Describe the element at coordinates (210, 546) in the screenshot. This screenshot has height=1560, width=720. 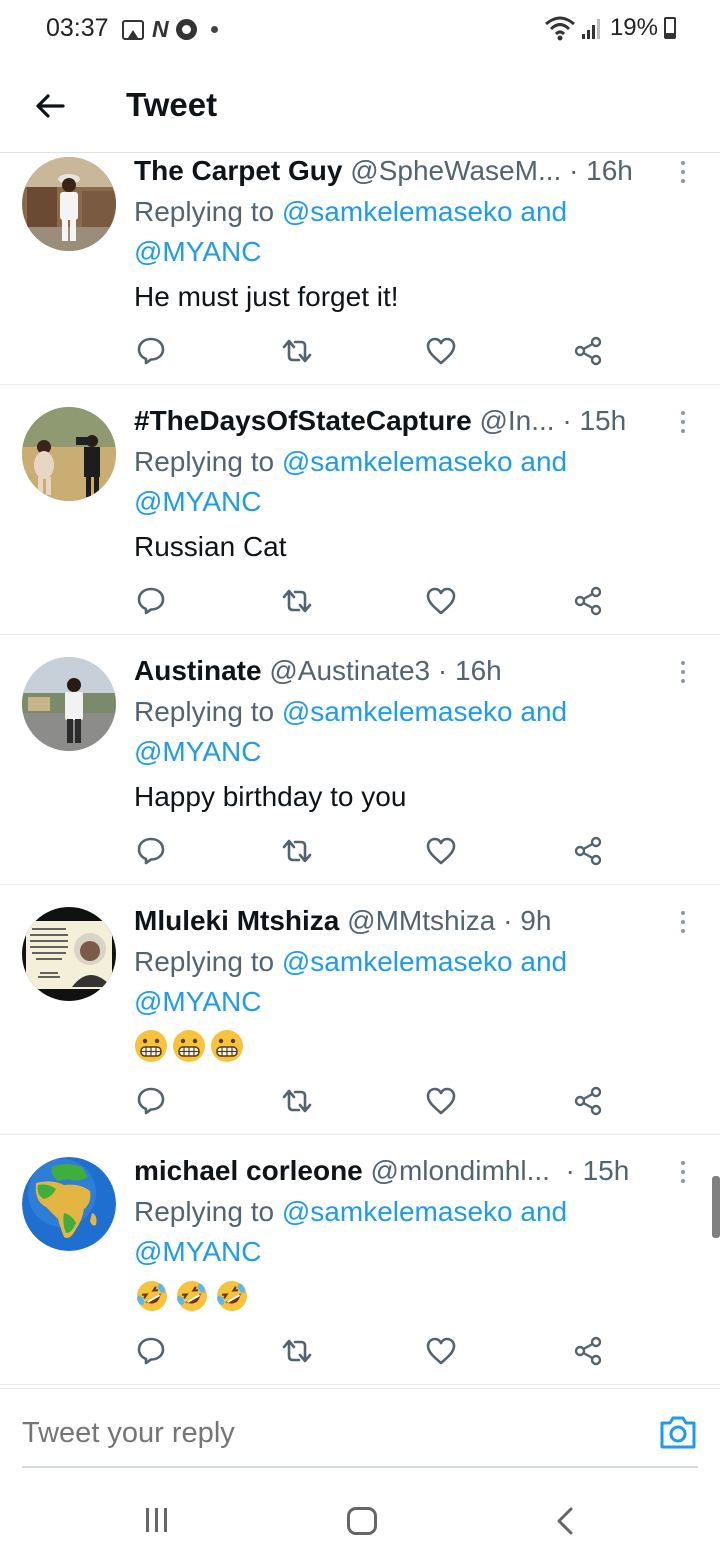
I see `tweet-text: Russian Cat` at that location.